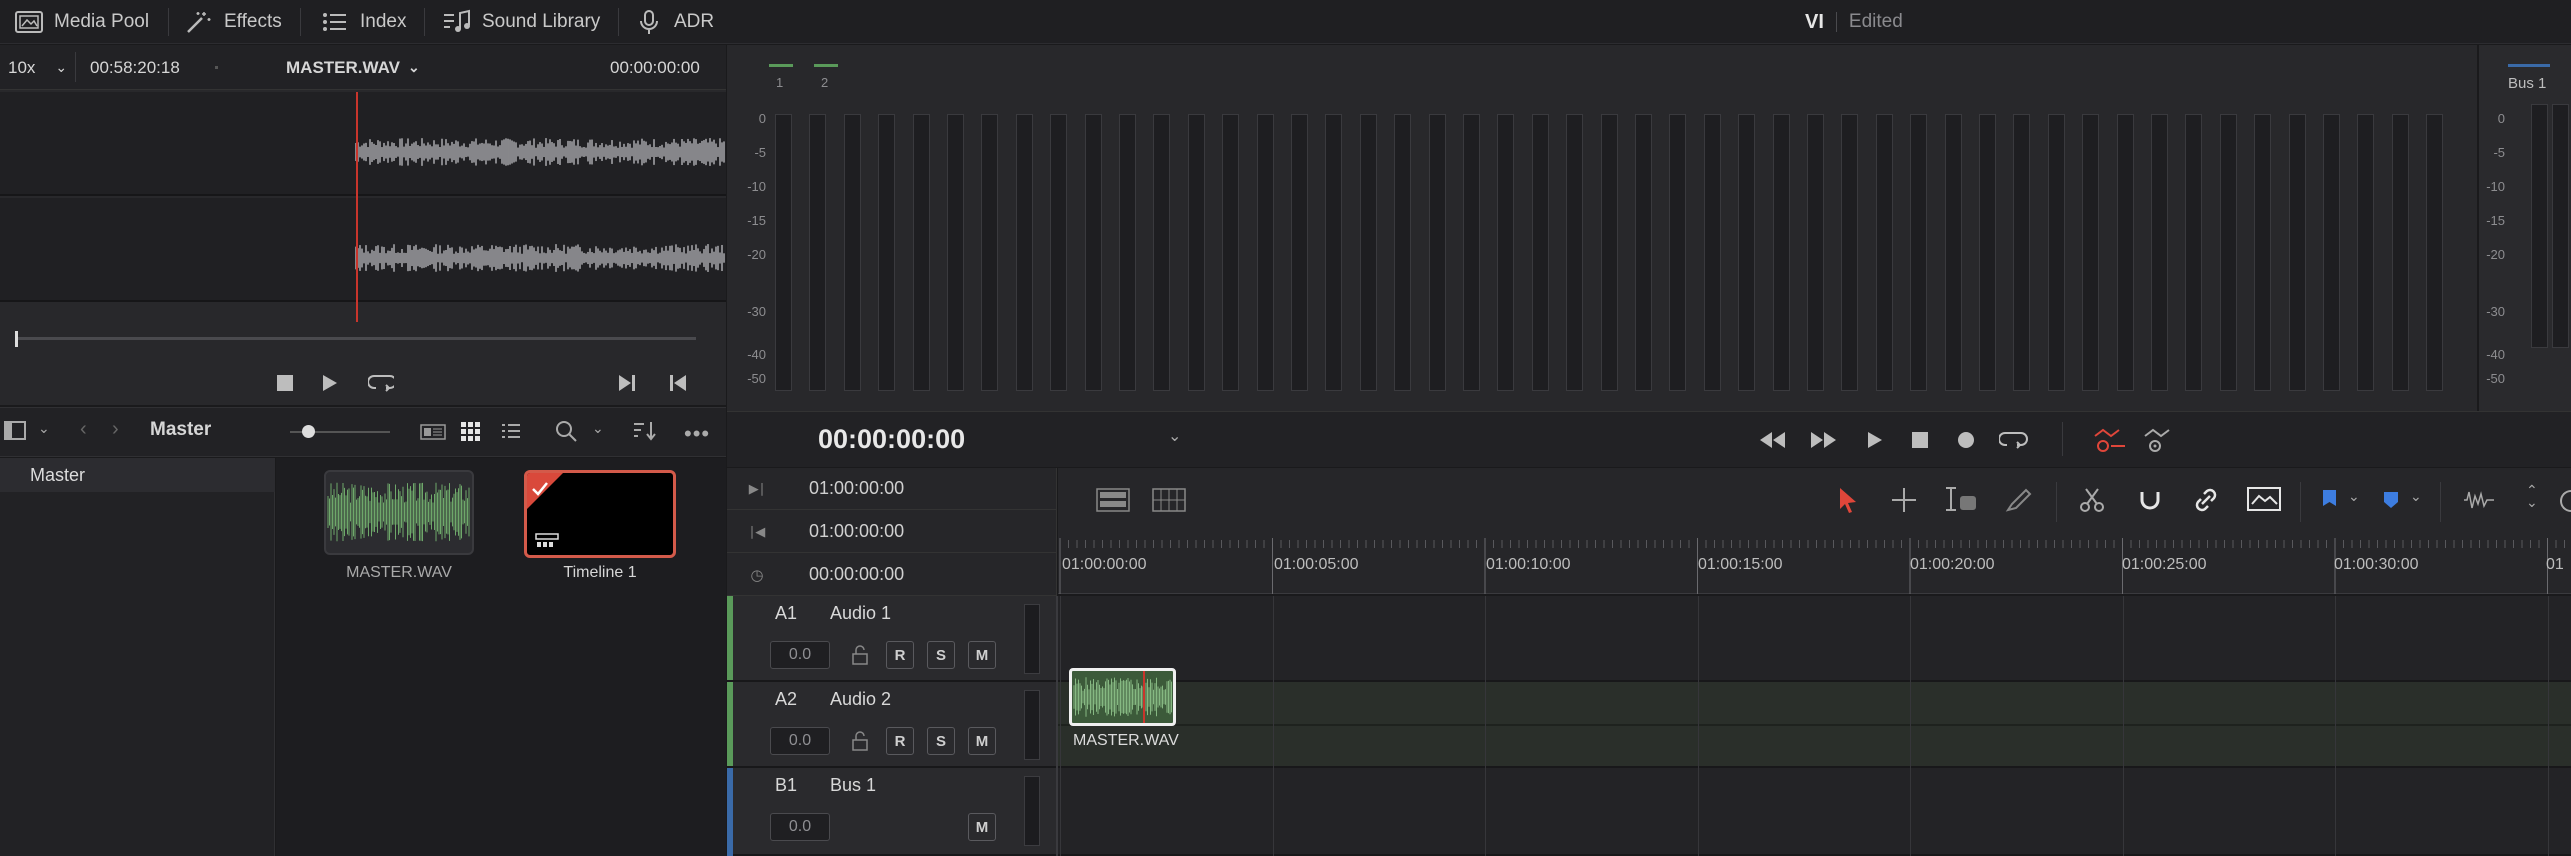  Describe the element at coordinates (2391, 502) in the screenshot. I see `marker-button` at that location.